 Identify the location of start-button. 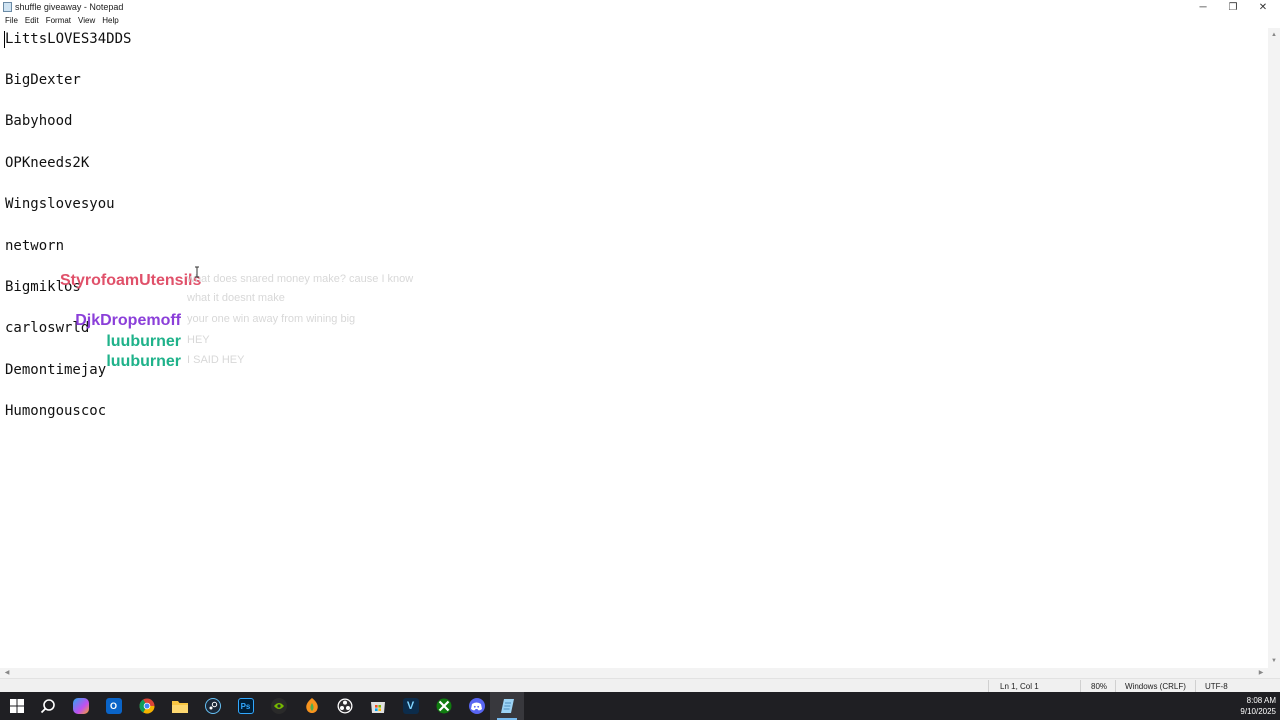
(16, 706).